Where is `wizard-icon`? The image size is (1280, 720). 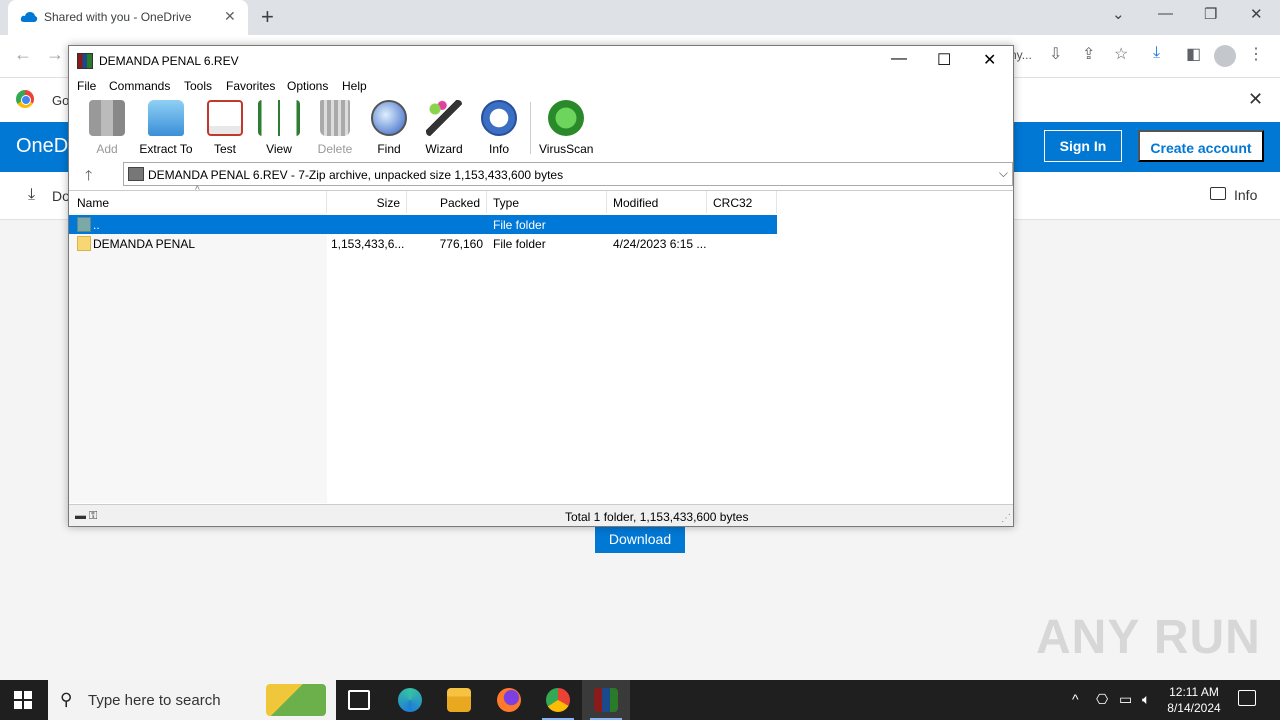
wizard-icon is located at coordinates (444, 118).